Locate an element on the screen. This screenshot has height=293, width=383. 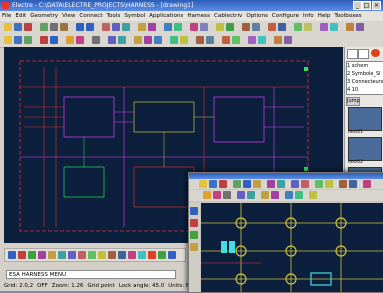
zoomed-canvas is located at coordinates (292, 247).